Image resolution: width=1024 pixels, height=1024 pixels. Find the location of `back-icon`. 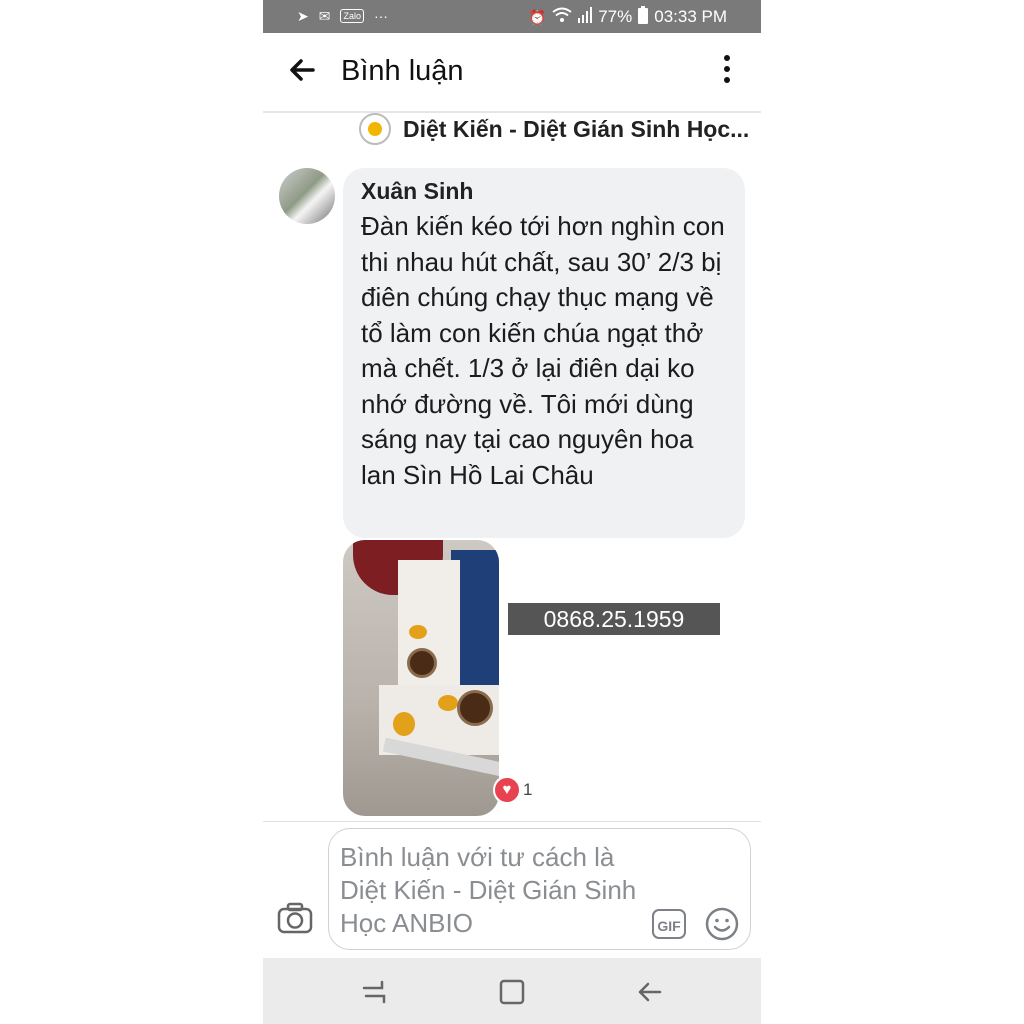

back-icon is located at coordinates (650, 992).